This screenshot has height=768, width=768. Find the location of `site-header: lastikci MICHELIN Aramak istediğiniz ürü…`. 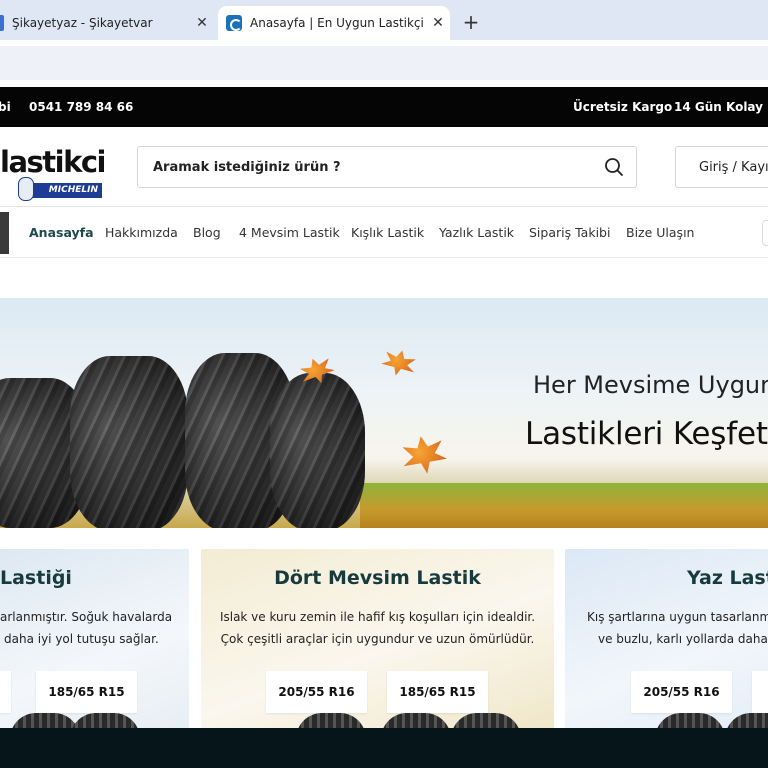

site-header: lastikci MICHELIN Aramak istediğiniz ürü… is located at coordinates (384, 167).